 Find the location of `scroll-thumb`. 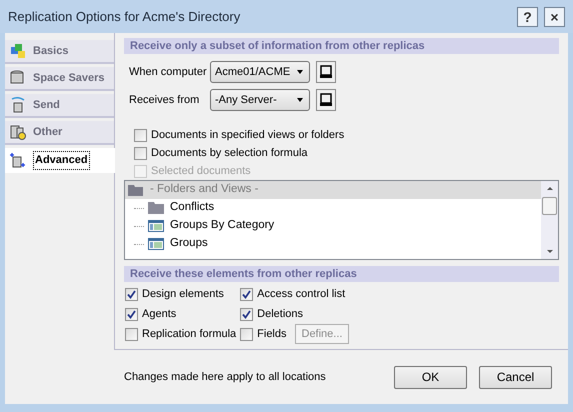

scroll-thumb is located at coordinates (549, 206).